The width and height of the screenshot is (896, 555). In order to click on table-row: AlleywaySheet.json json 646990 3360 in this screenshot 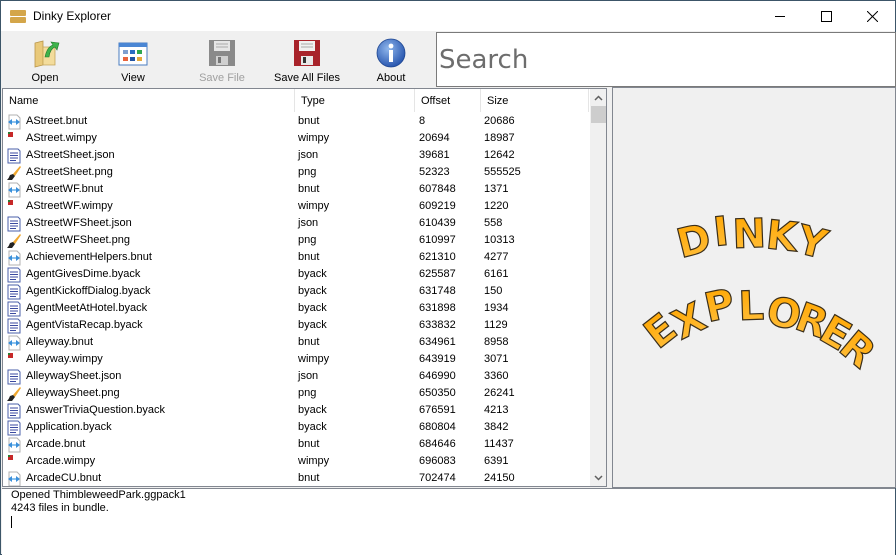, I will do `click(296, 376)`.